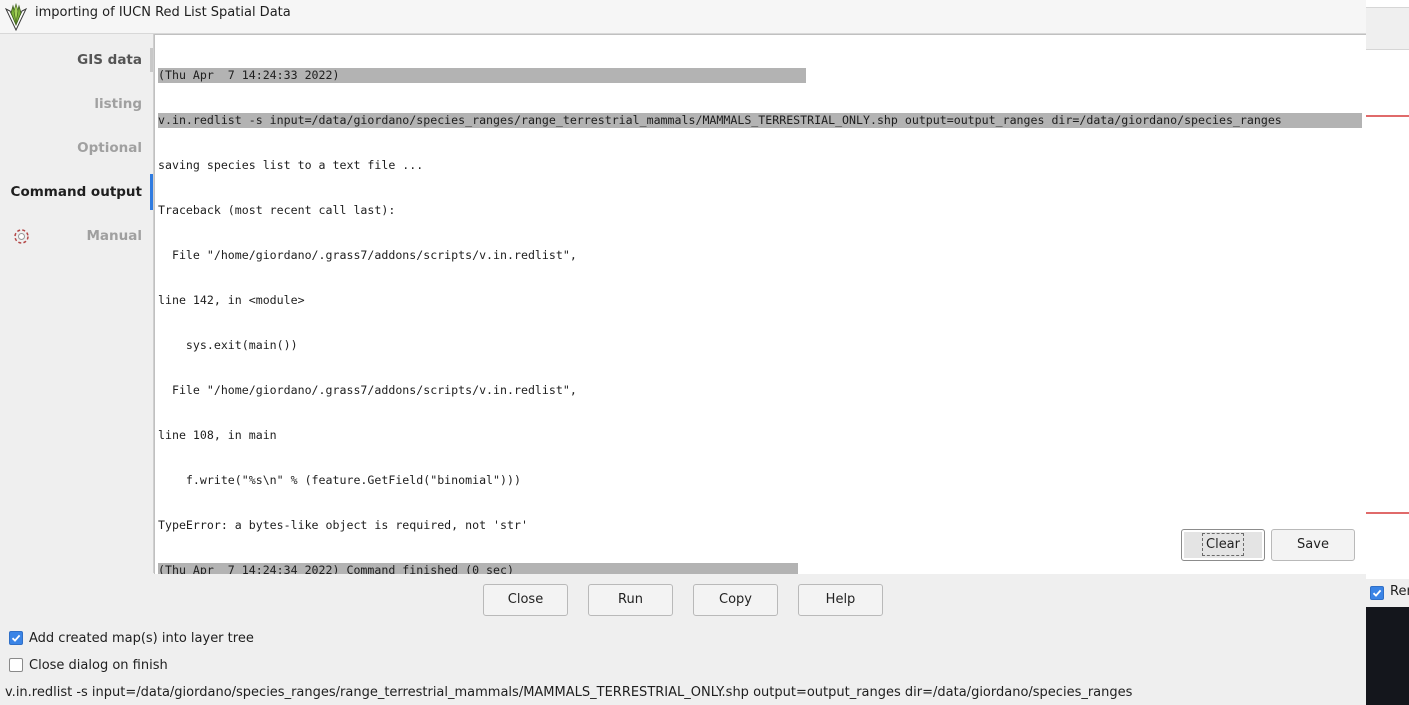  I want to click on checkbox-label: Close dialog on finish, so click(98, 665).